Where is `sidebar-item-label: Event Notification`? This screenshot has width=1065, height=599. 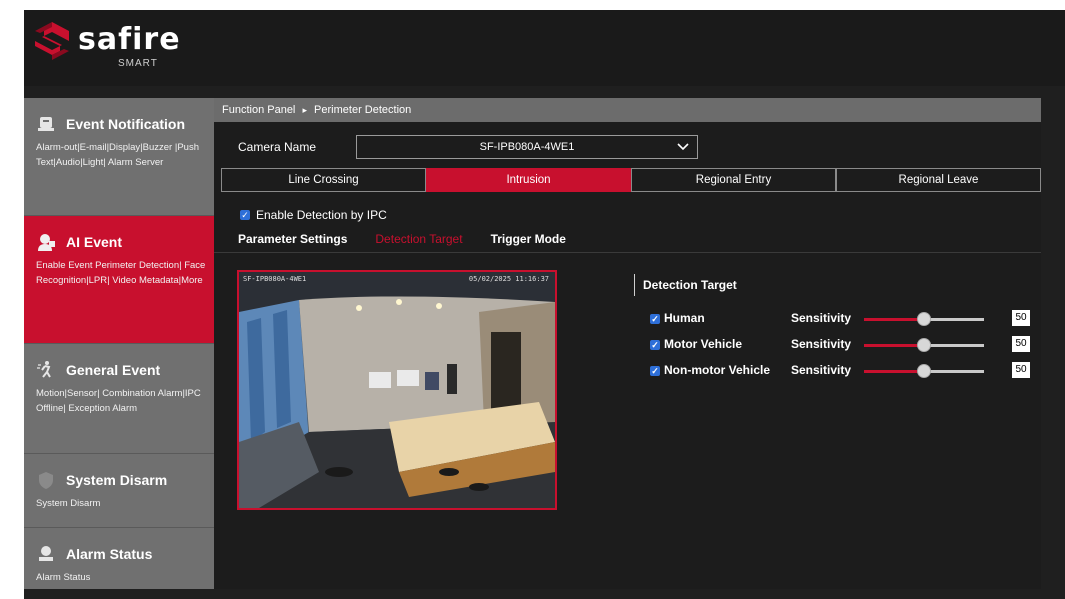 sidebar-item-label: Event Notification is located at coordinates (126, 124).